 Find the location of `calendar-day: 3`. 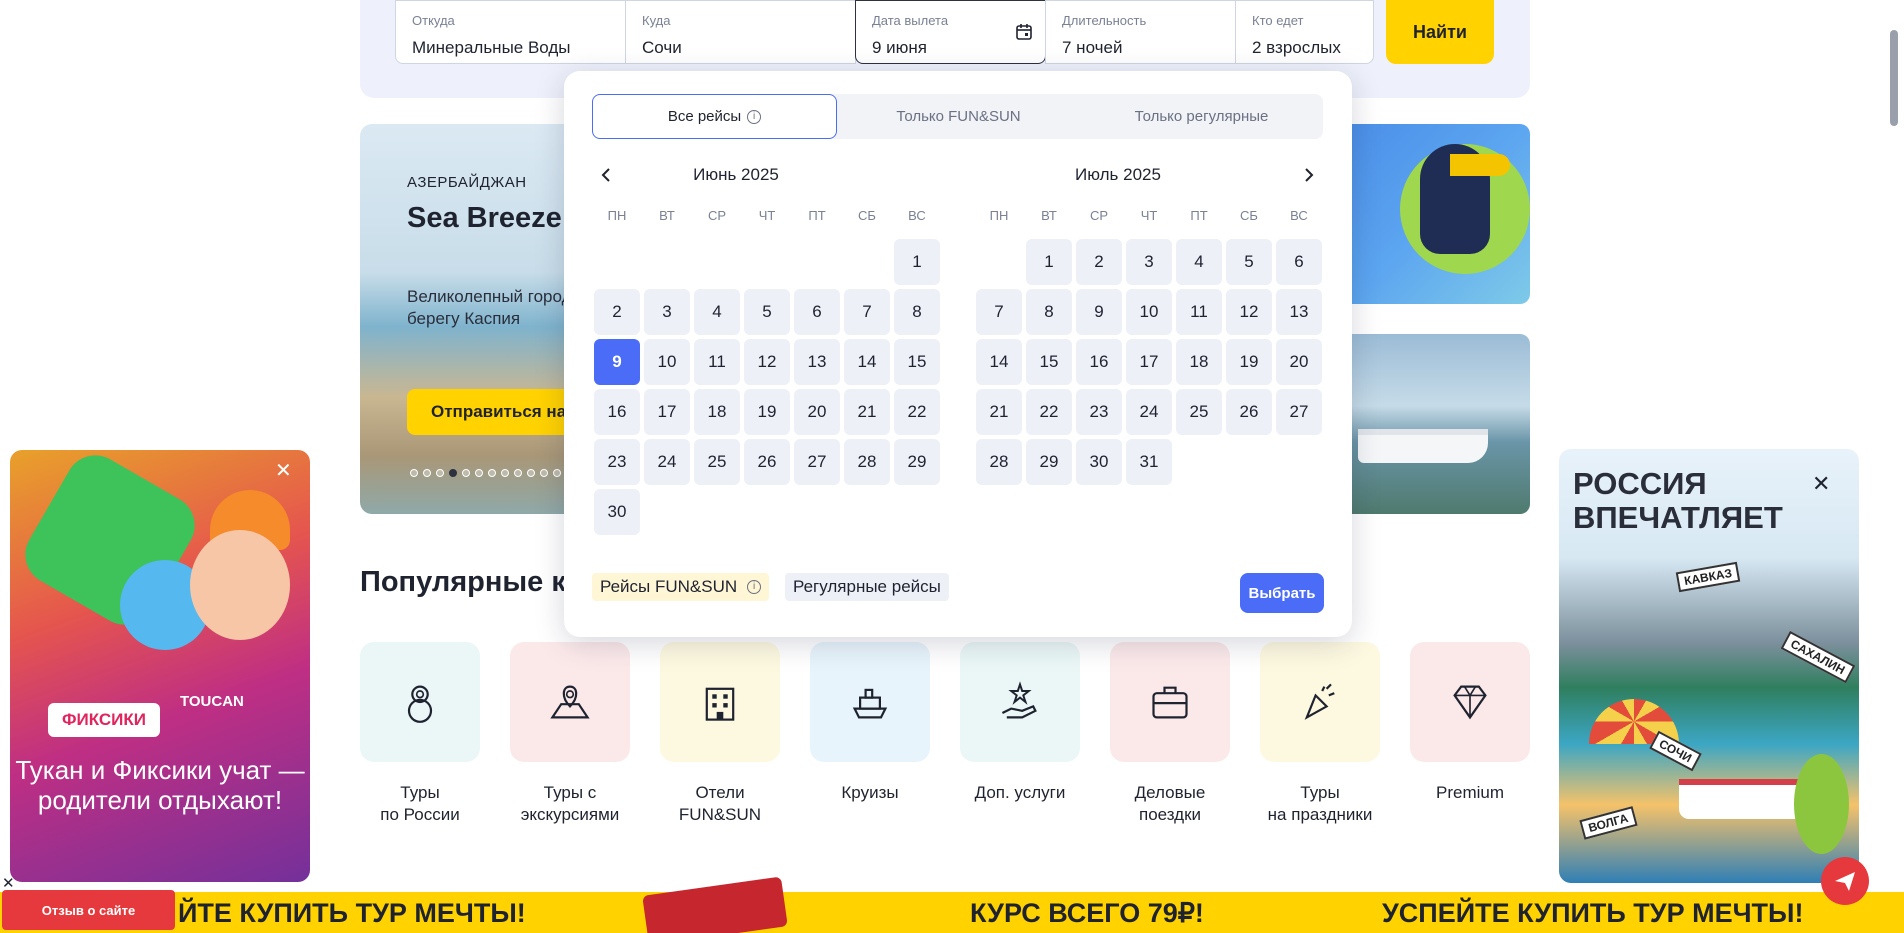

calendar-day: 3 is located at coordinates (1149, 262).